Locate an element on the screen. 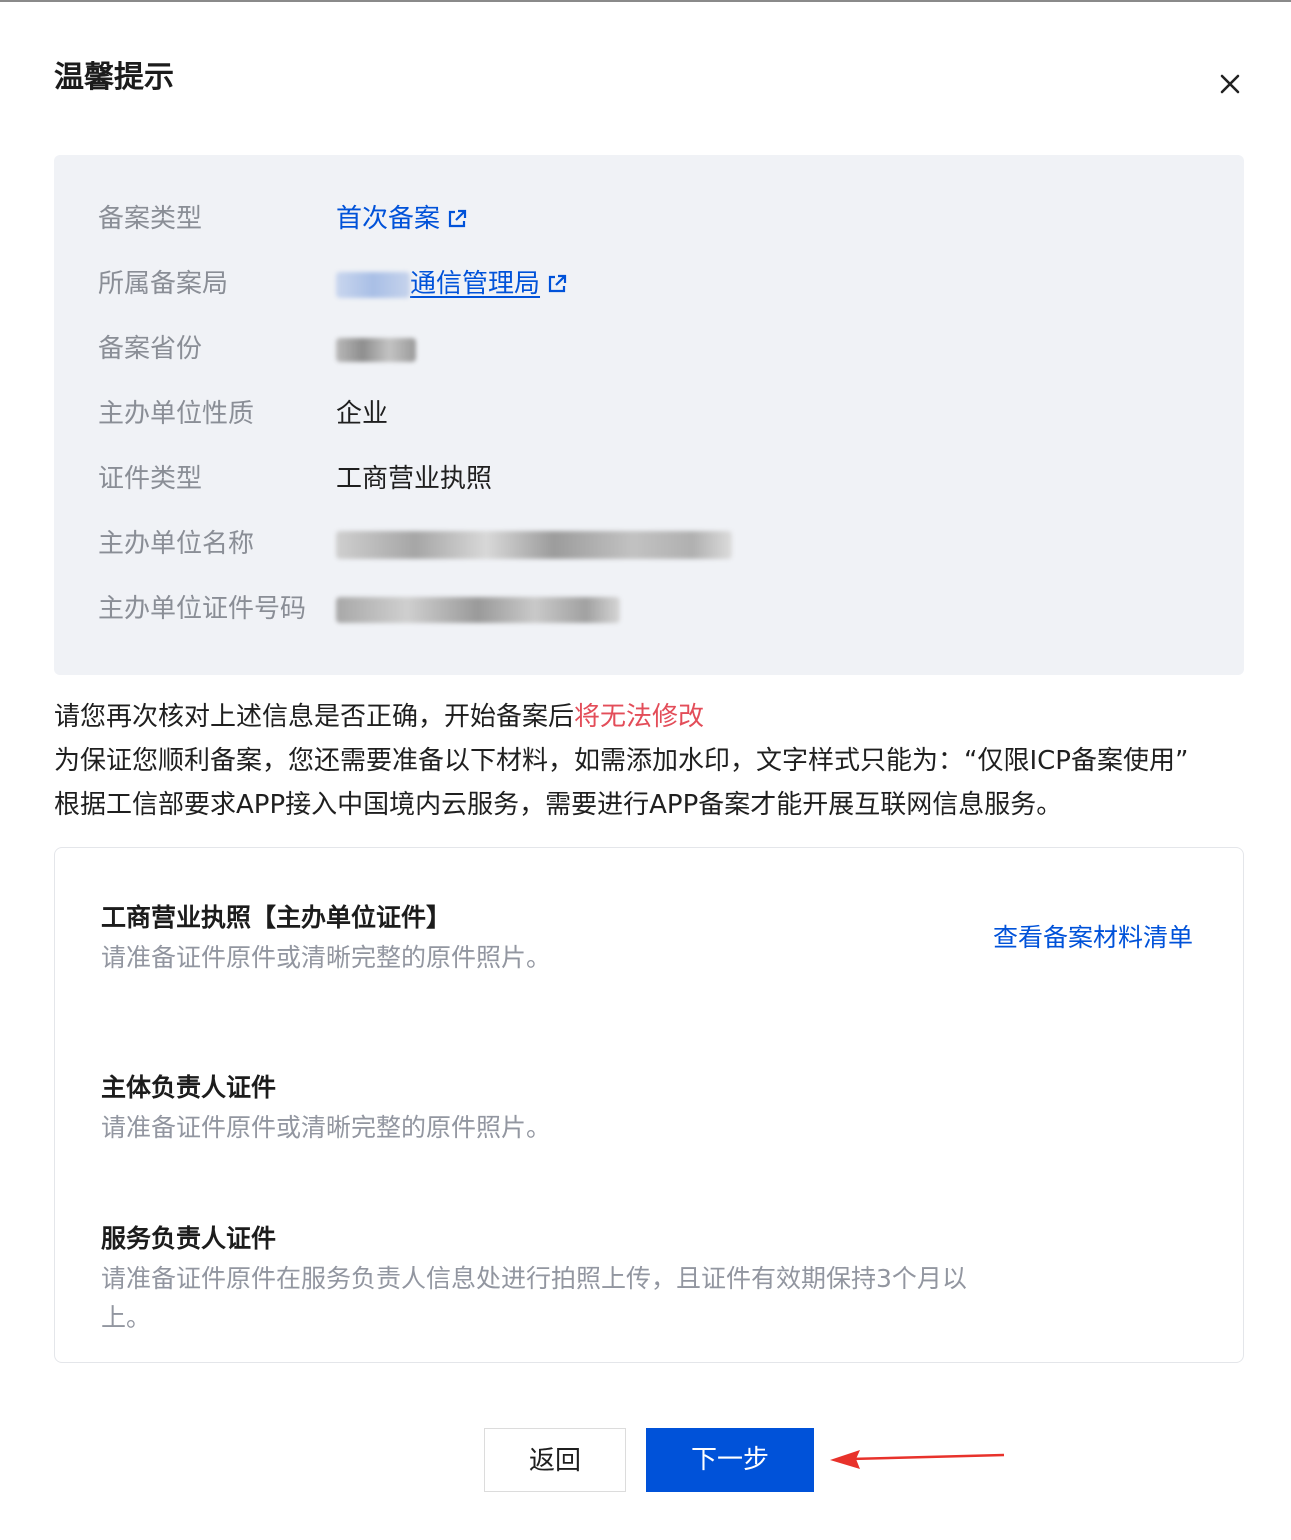 The image size is (1291, 1540). filing-bureau-label: 所属备案局 is located at coordinates (163, 284).